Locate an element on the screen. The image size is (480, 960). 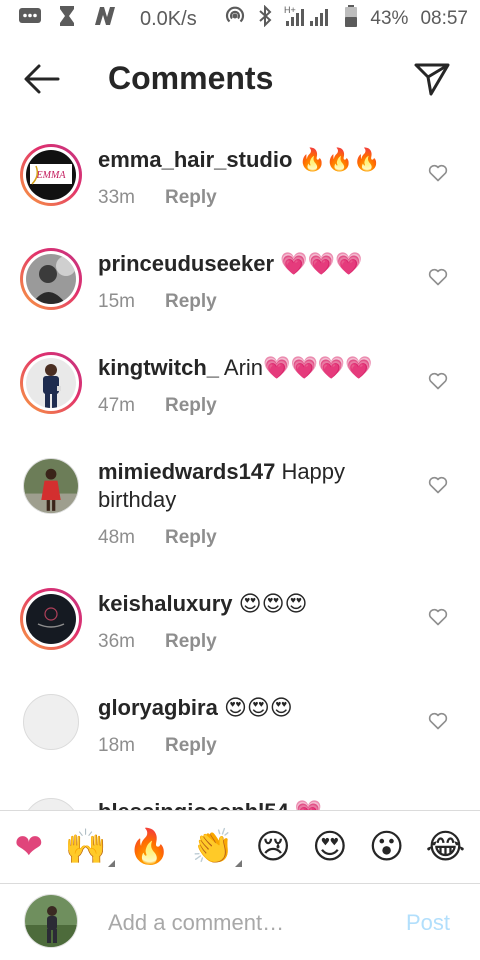
avatar-logo-text: EMMA is located at coordinates (51, 175).